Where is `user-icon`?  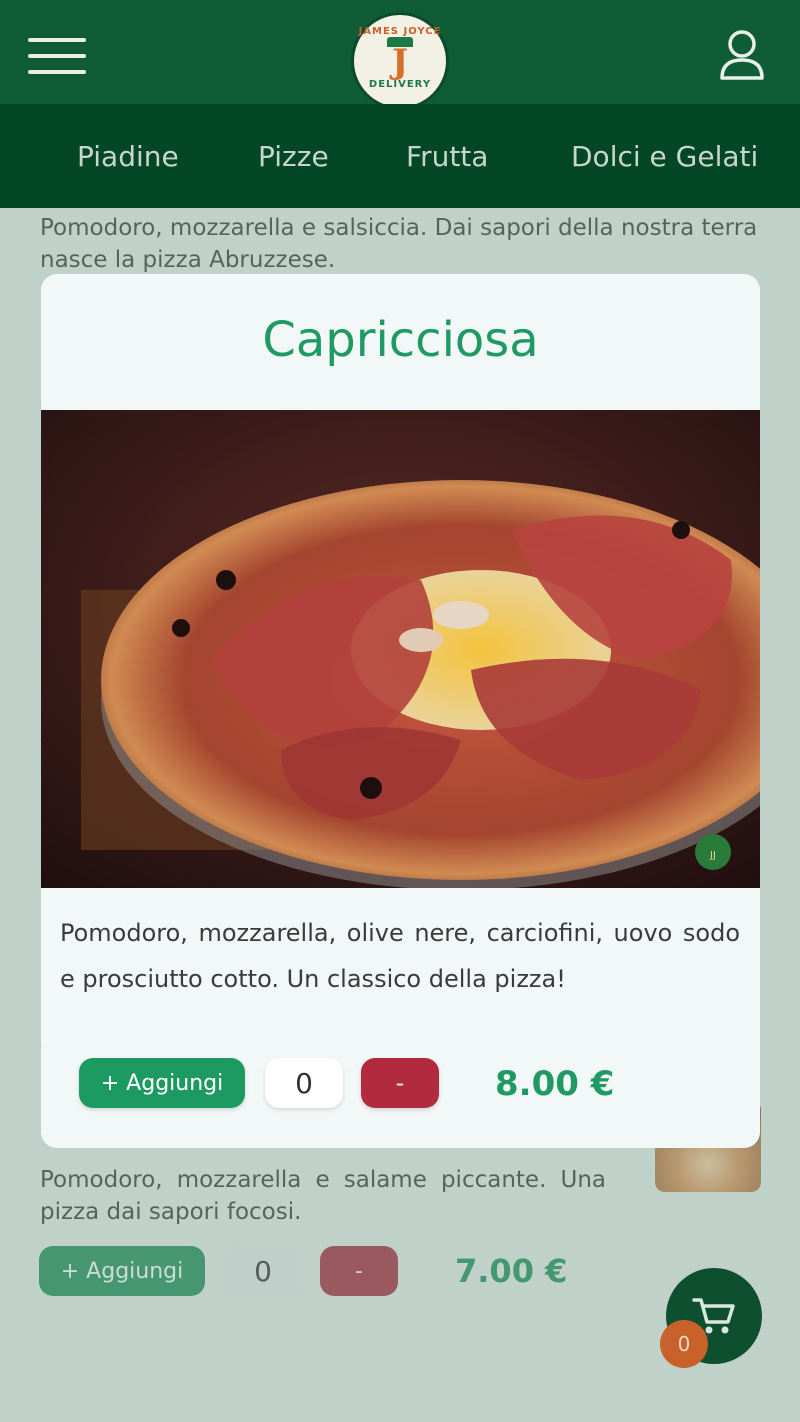
user-icon is located at coordinates (742, 54).